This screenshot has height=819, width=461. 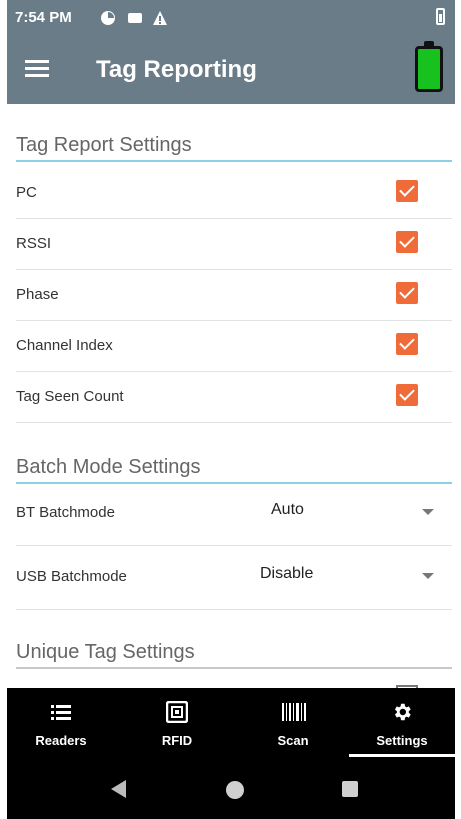 I want to click on bottom-nav: Readers RFID Scan Settings, so click(x=231, y=724).